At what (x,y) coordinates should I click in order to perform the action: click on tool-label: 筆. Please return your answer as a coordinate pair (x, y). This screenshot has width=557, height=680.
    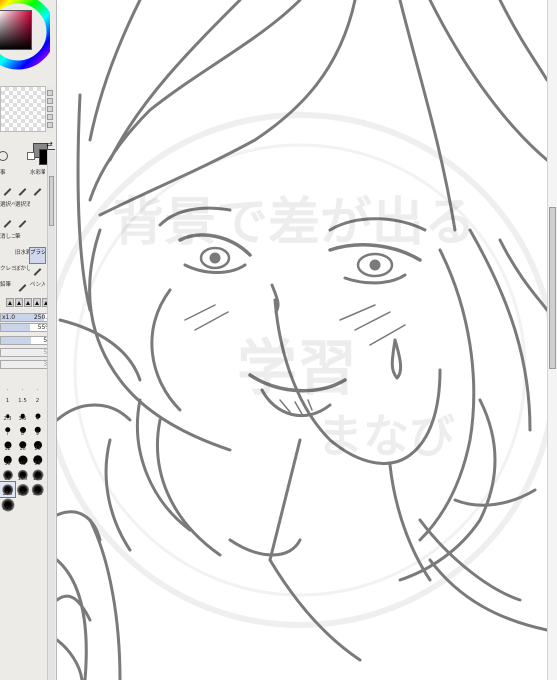
    Looking at the image, I should click on (18, 237).